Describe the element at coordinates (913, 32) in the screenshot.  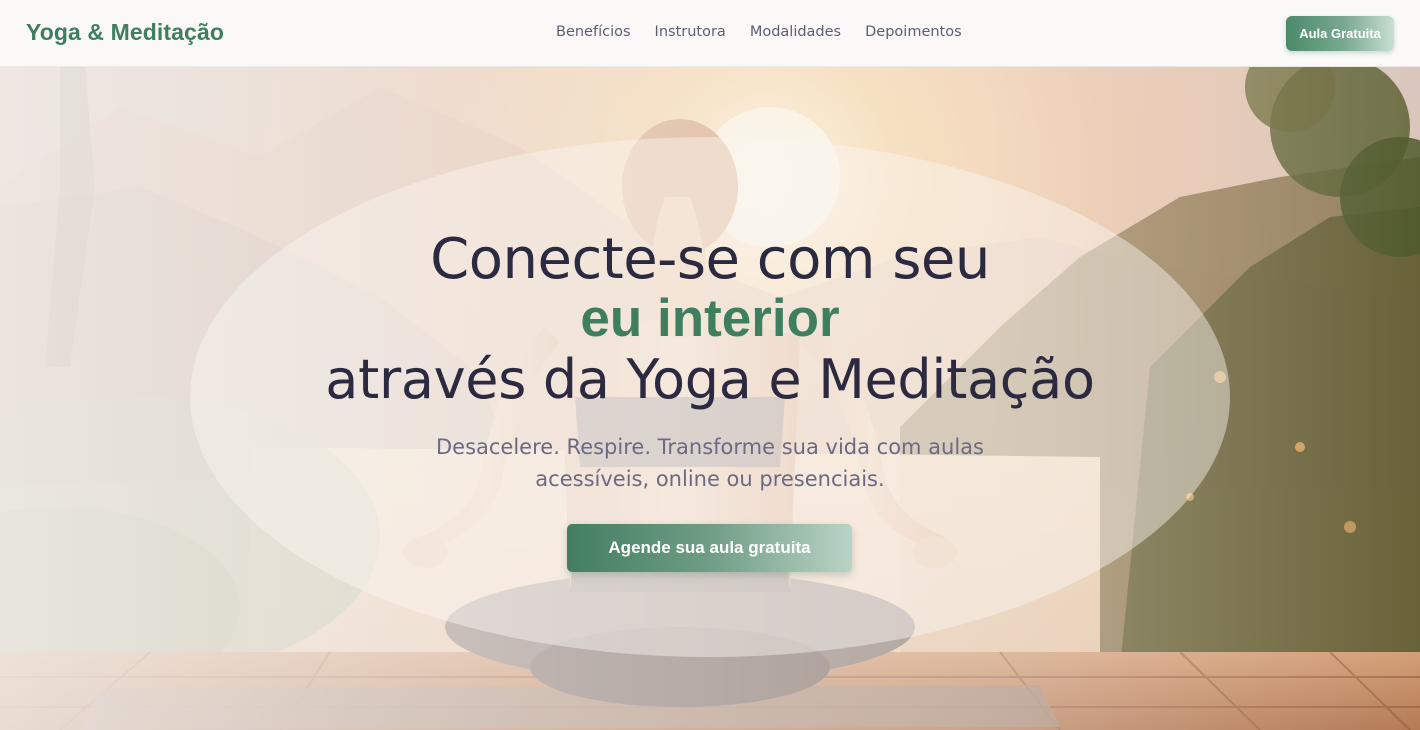
I see `nav-link-depoimentos: Depoimentos` at that location.